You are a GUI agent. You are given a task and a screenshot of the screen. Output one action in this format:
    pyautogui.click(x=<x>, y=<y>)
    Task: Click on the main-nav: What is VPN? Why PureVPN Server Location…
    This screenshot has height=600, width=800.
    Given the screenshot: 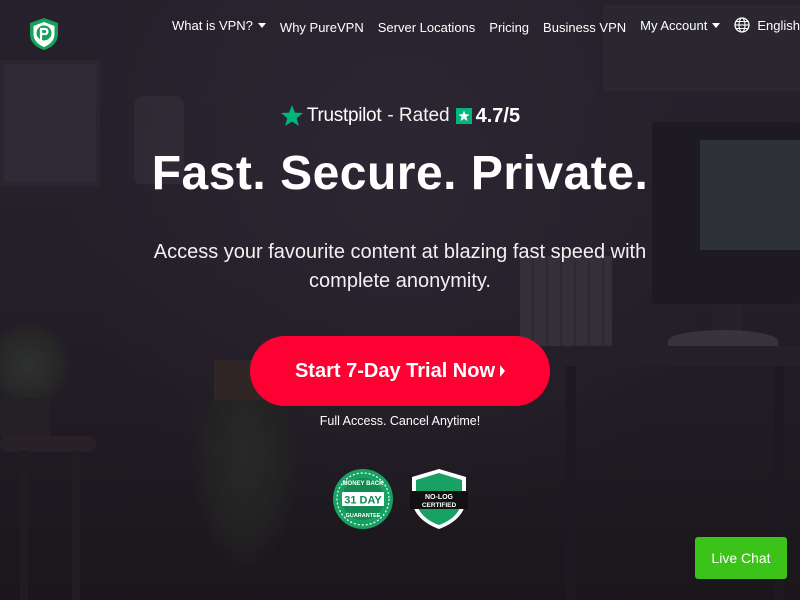 What is the action you would take?
    pyautogui.click(x=486, y=25)
    